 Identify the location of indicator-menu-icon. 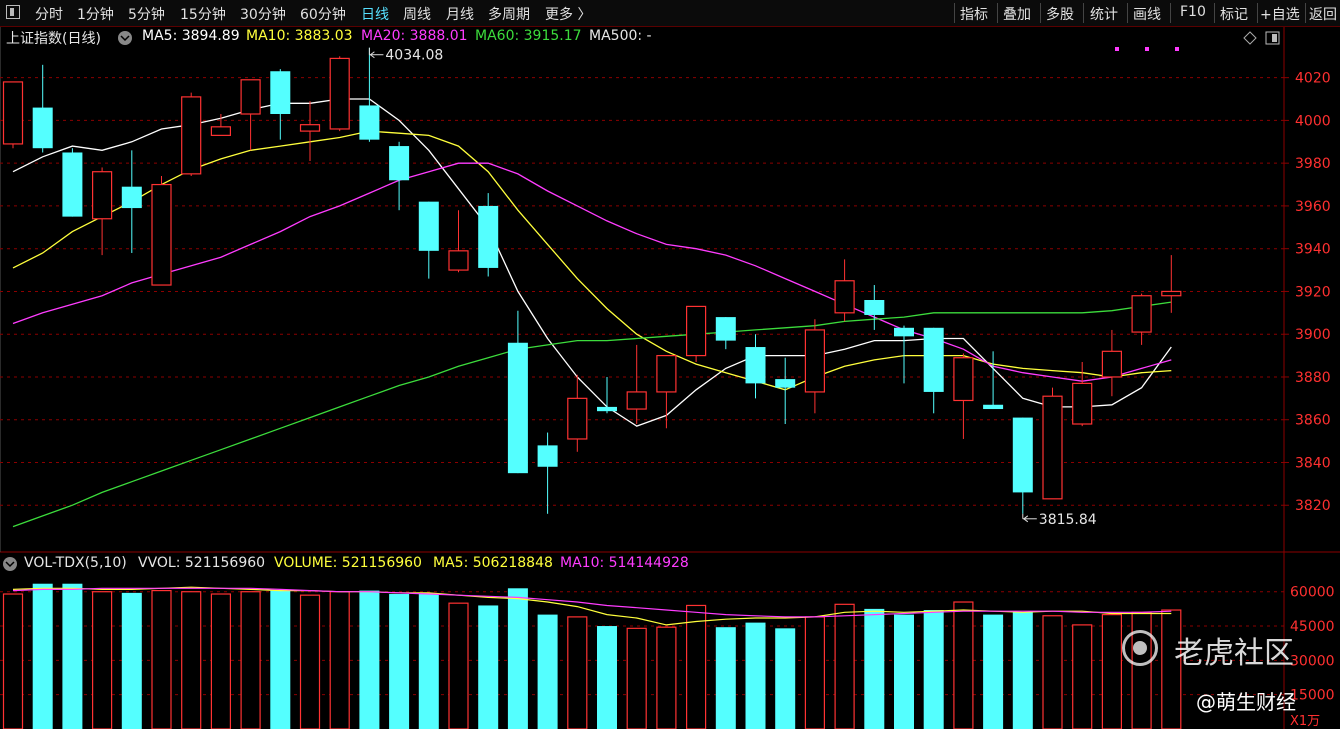
(125, 38).